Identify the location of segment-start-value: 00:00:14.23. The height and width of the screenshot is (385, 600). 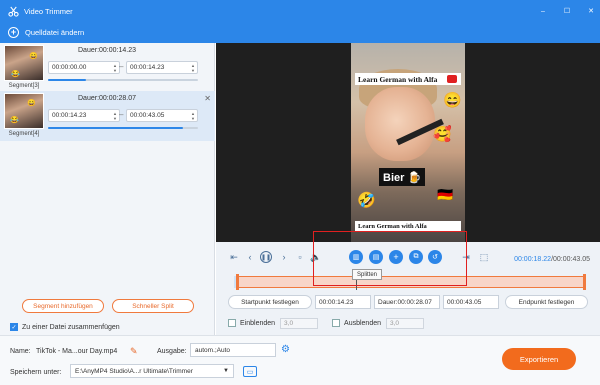
(69, 115).